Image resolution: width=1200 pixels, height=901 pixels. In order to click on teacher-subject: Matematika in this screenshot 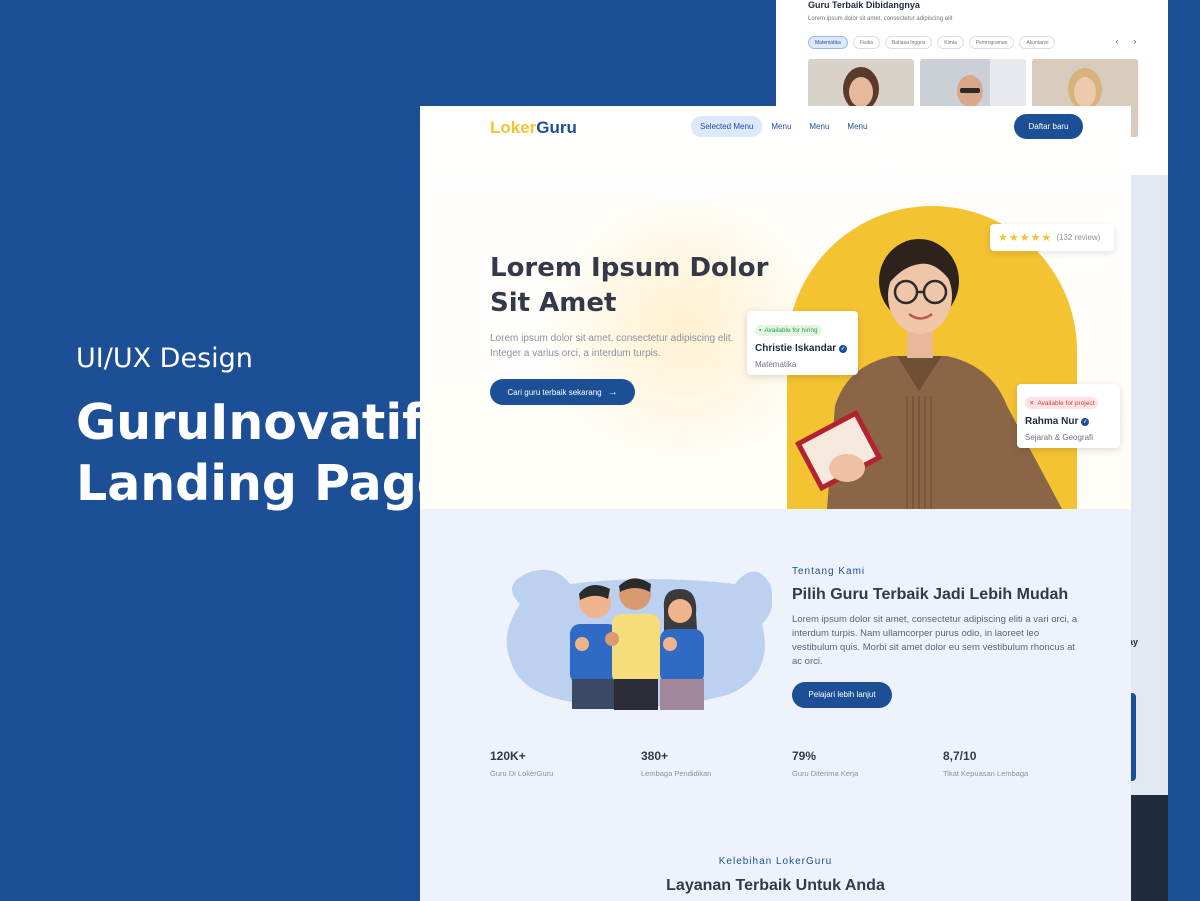, I will do `click(776, 364)`.